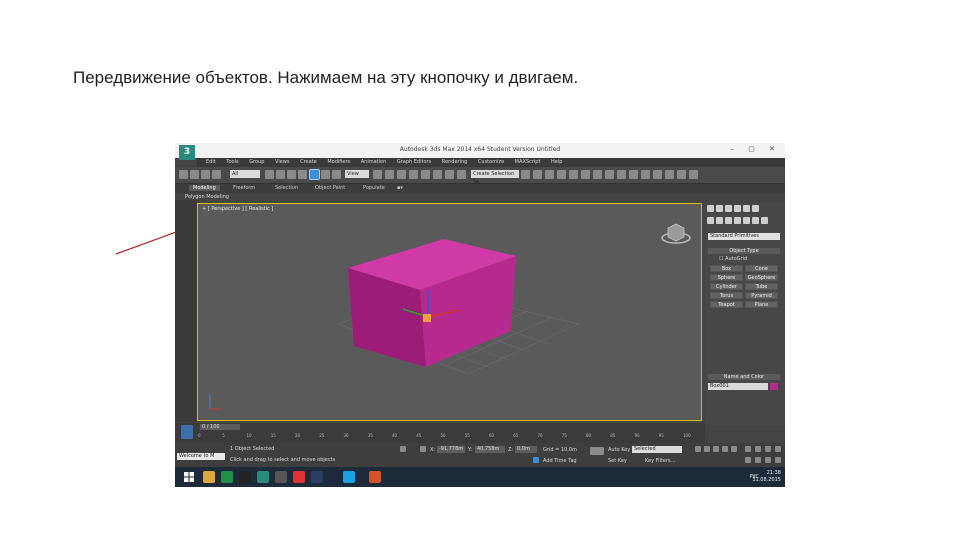 Image resolution: width=960 pixels, height=540 pixels. Describe the element at coordinates (710, 208) in the screenshot. I see `create-tab-icon` at that location.